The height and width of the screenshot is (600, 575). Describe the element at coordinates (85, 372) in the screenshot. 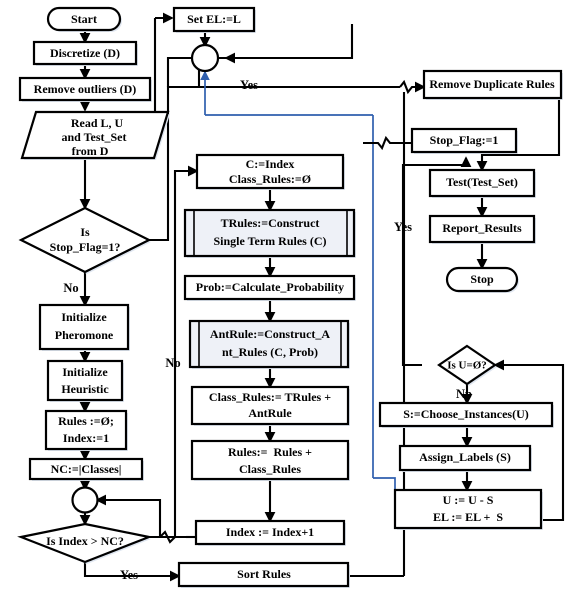

I see `node-init-heuristic-line1: Initialize` at that location.